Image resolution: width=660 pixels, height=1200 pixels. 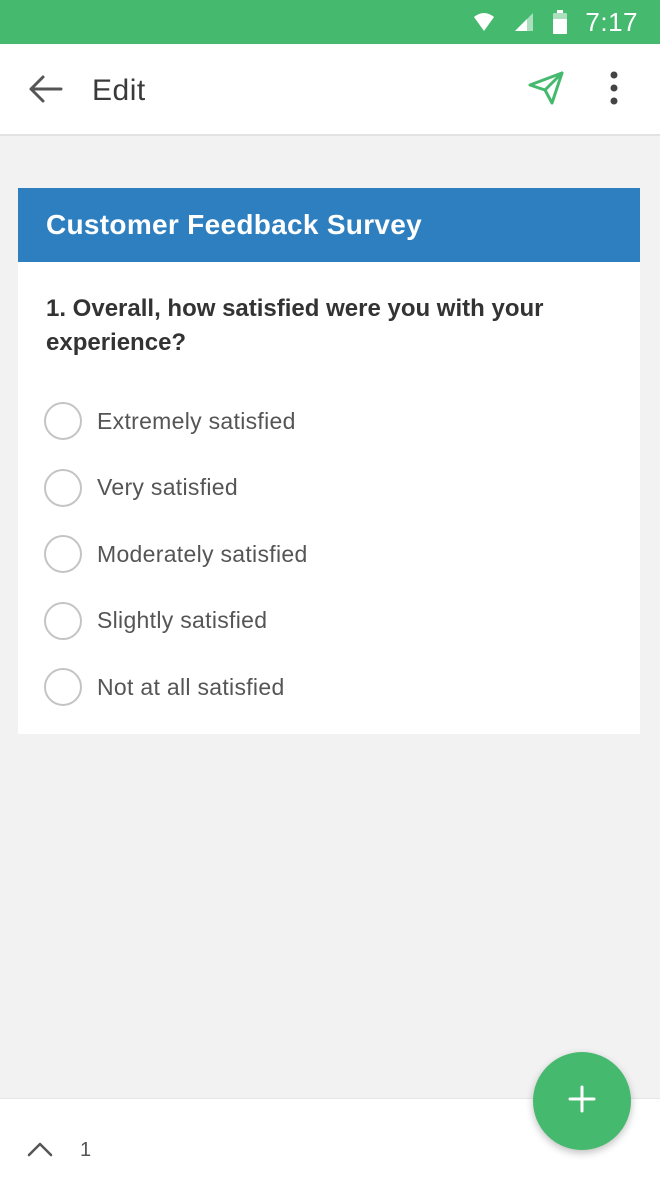 What do you see at coordinates (611, 21) in the screenshot?
I see `status-time: 7:17` at bounding box center [611, 21].